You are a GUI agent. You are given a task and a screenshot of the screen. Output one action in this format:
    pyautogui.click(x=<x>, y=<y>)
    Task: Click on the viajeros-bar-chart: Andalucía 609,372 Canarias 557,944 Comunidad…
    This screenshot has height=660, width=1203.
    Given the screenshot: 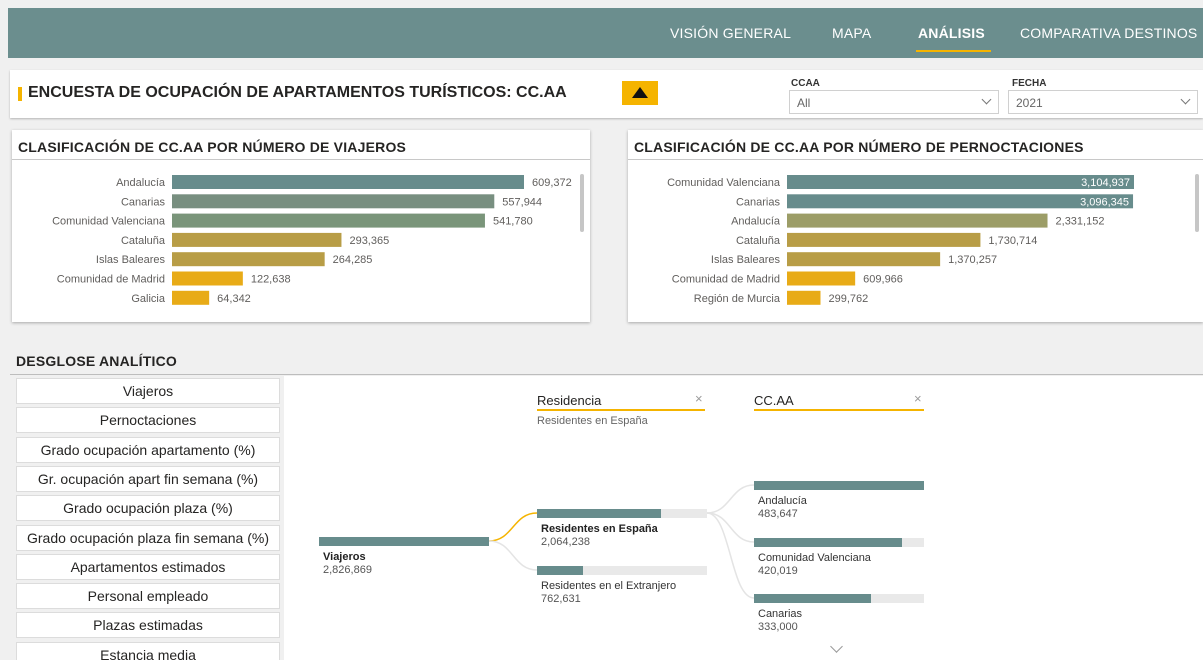 What is the action you would take?
    pyautogui.click(x=312, y=240)
    